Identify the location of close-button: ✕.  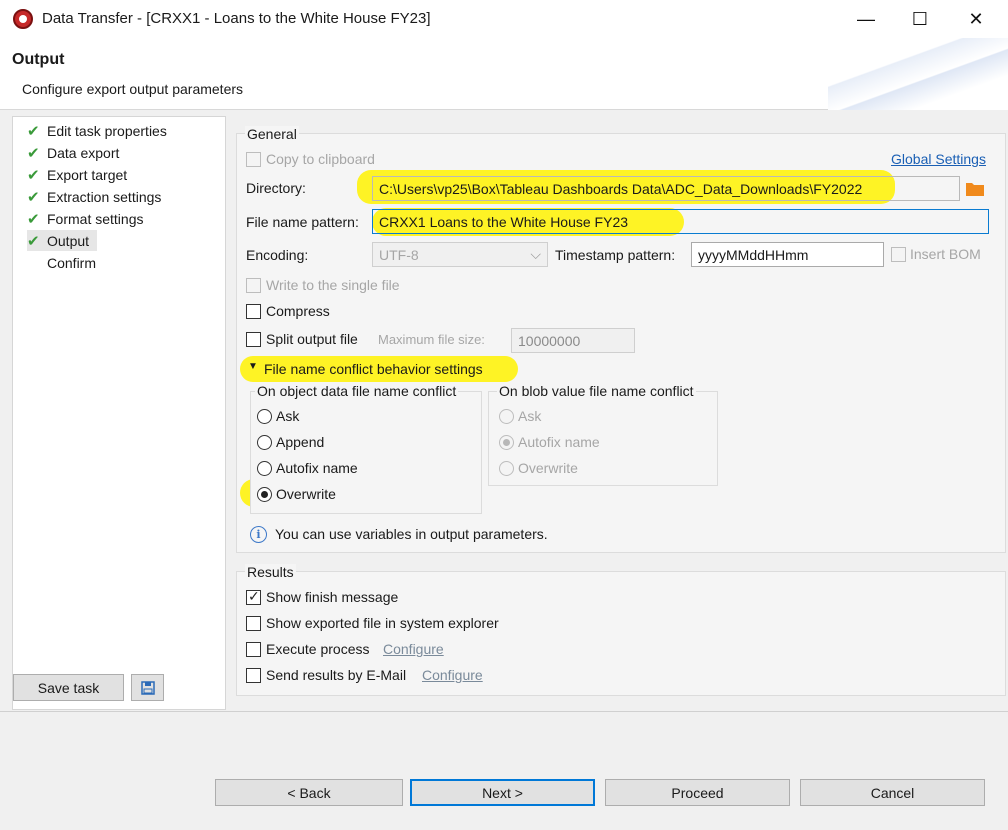
(976, 19).